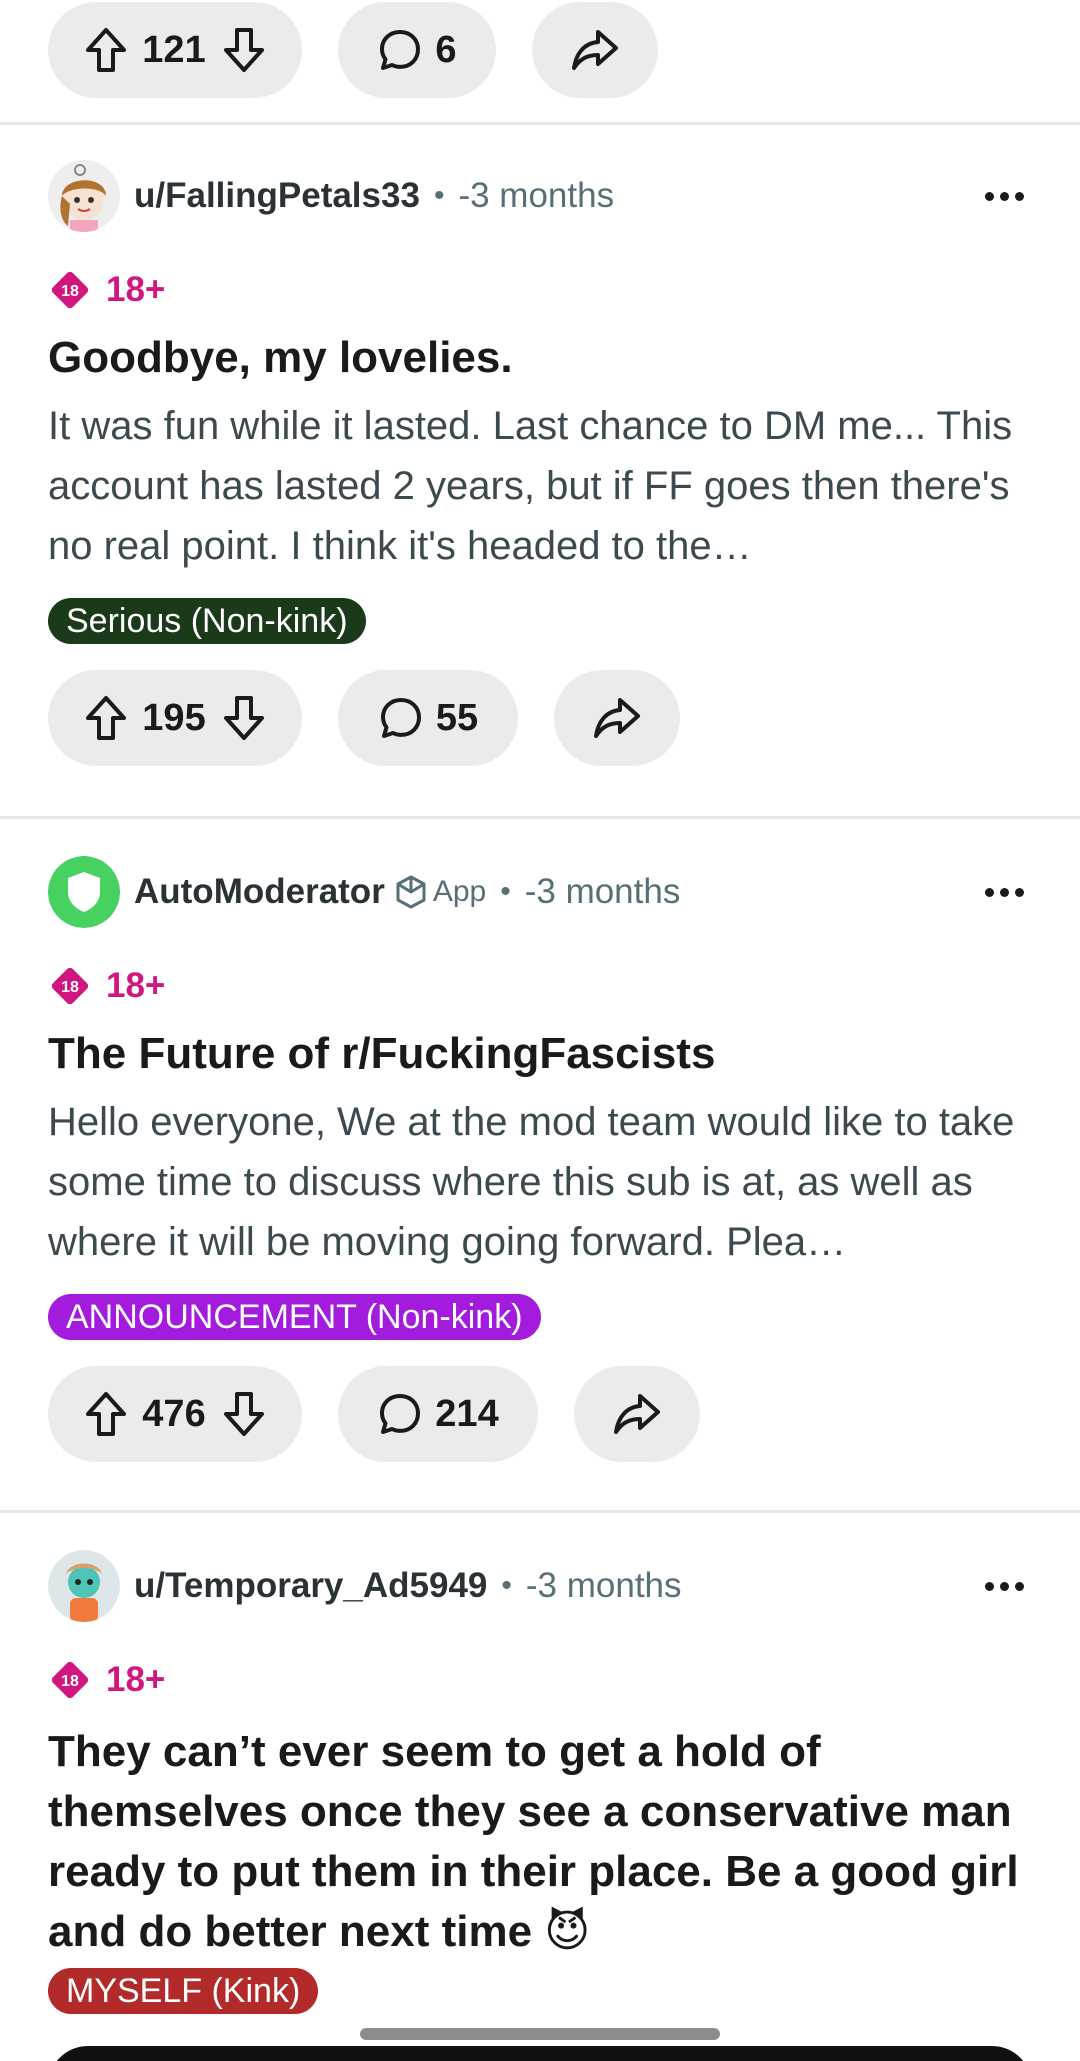 Image resolution: width=1080 pixels, height=2061 pixels. What do you see at coordinates (459, 891) in the screenshot?
I see `app-label: App` at bounding box center [459, 891].